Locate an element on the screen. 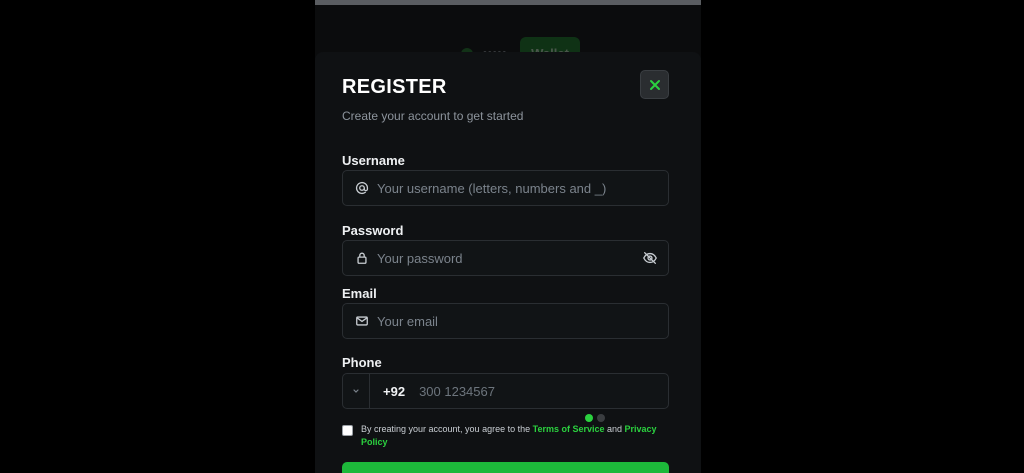  phone-input is located at coordinates (543, 391).